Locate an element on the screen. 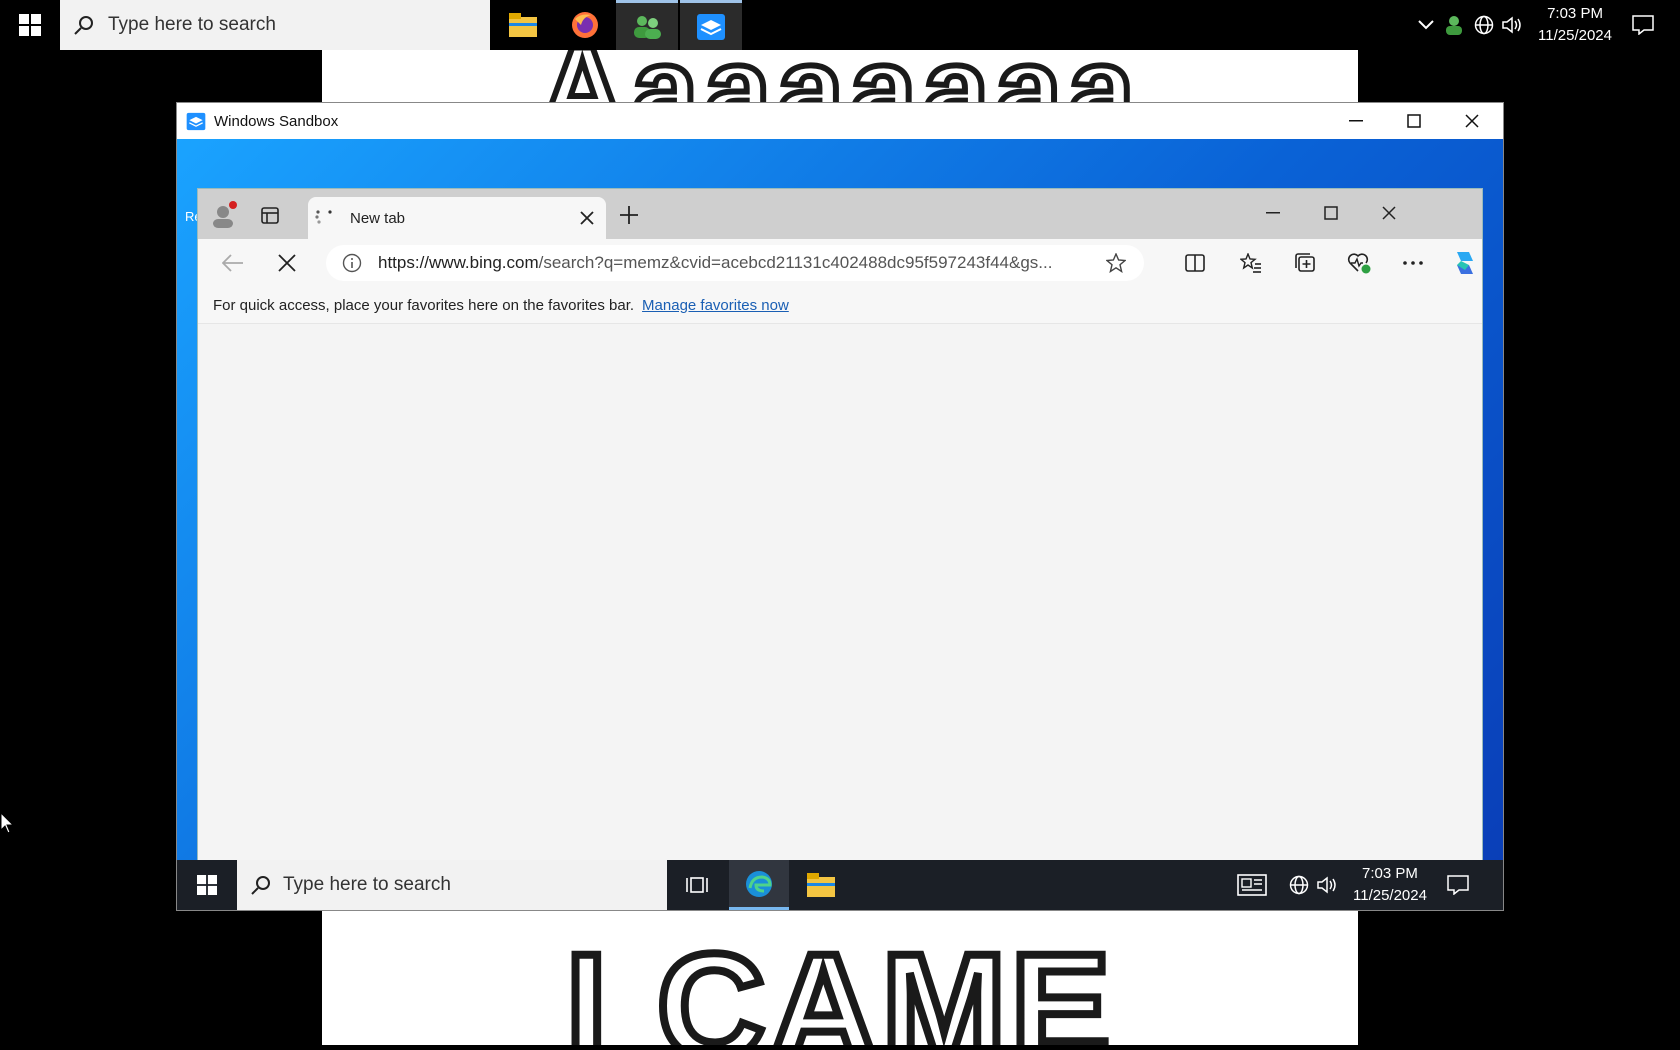  sandbox-clock: 7:03 PM 11/25/2024 is located at coordinates (1390, 885).